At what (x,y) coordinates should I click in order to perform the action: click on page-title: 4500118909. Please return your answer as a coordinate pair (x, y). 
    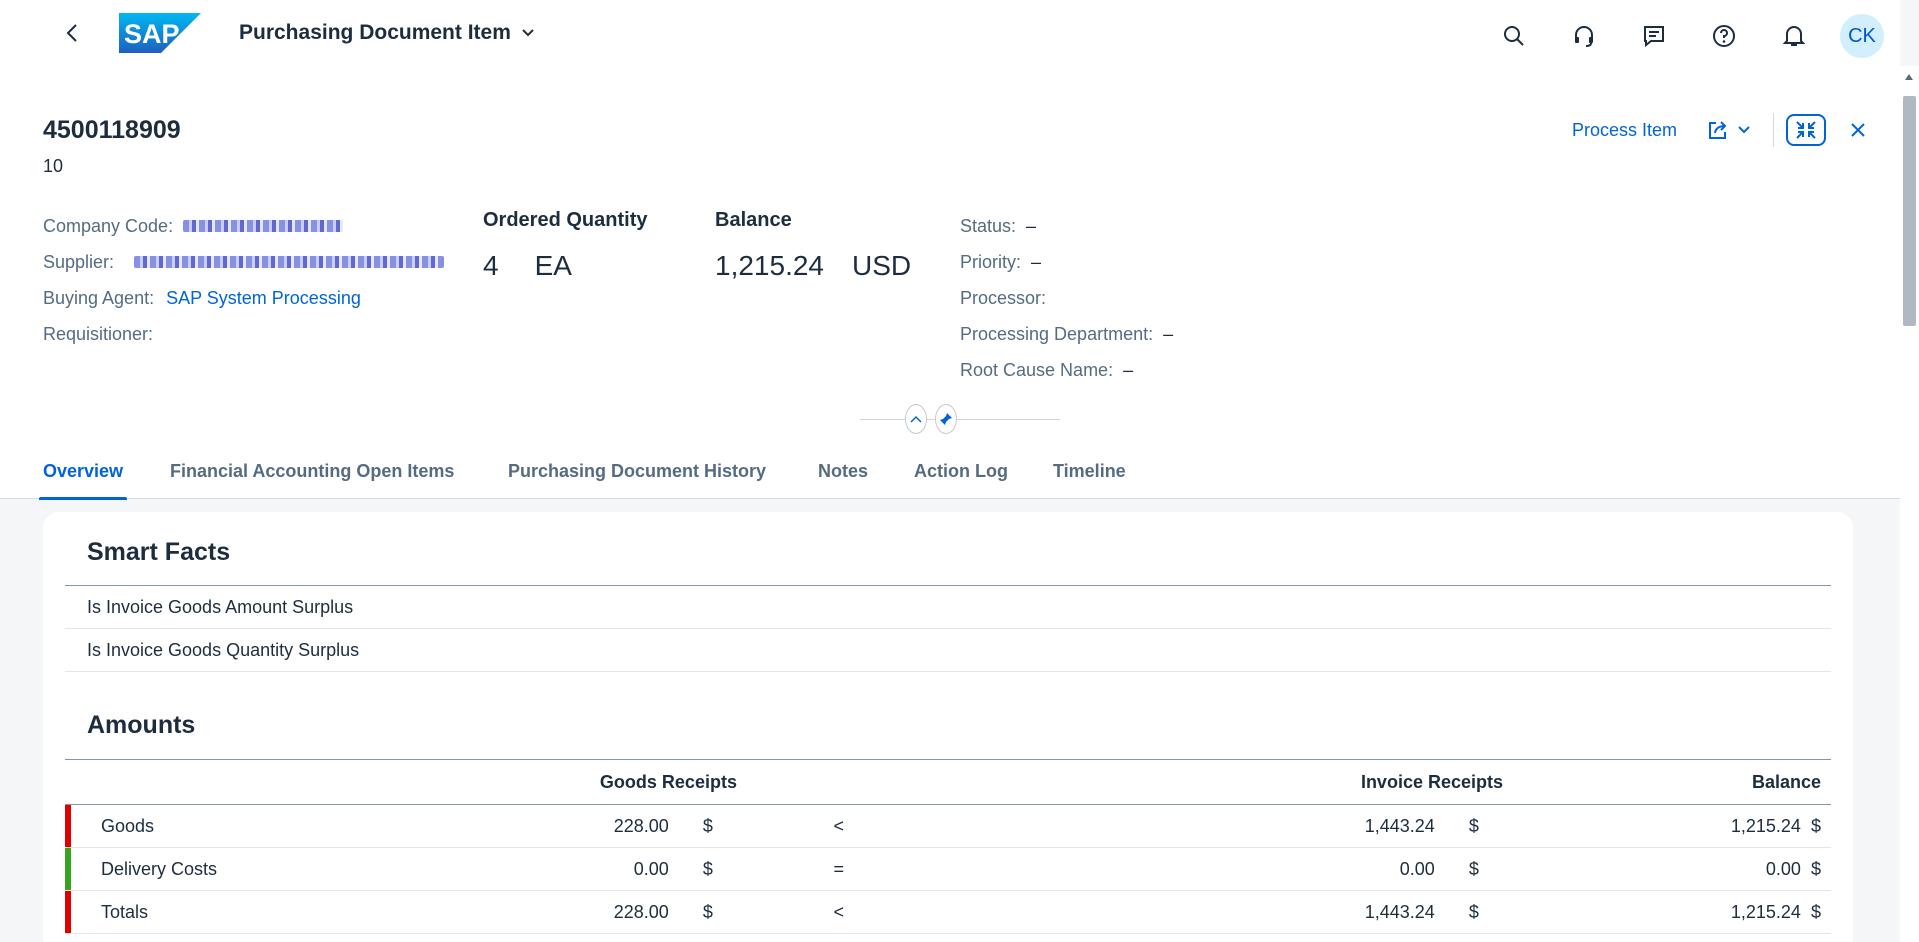
    Looking at the image, I should click on (112, 130).